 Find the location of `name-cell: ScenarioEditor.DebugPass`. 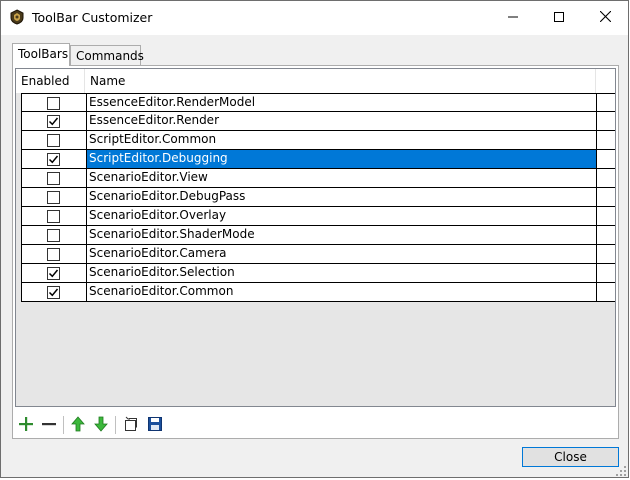

name-cell: ScenarioEditor.DebugPass is located at coordinates (341, 197).